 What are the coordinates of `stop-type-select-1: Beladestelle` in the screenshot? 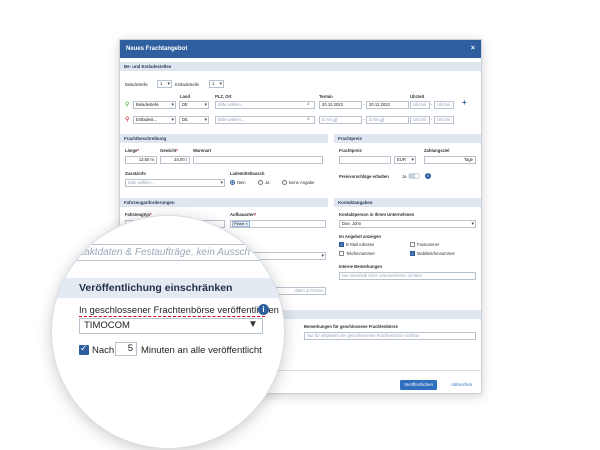 It's located at (154, 105).